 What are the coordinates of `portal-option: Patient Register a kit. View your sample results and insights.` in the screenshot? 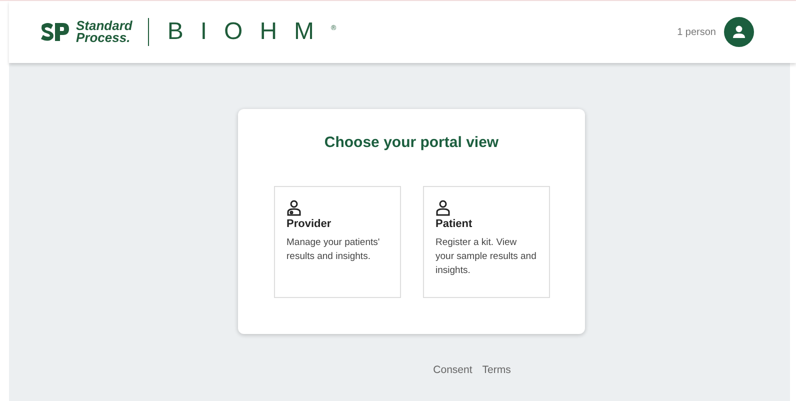 It's located at (486, 242).